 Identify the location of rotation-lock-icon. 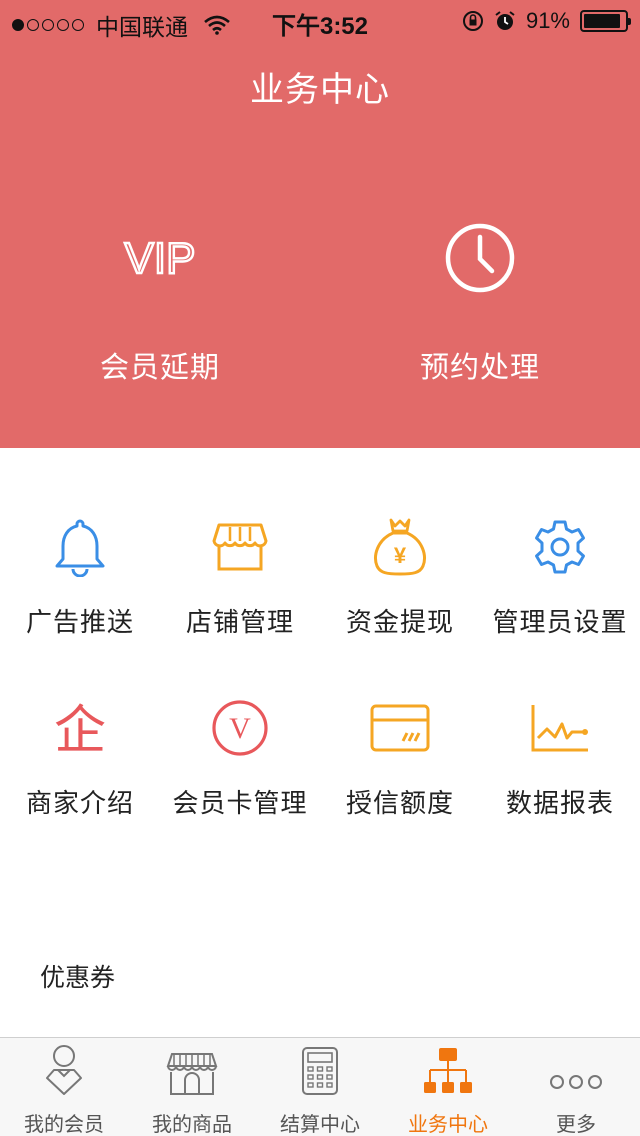
(472, 21).